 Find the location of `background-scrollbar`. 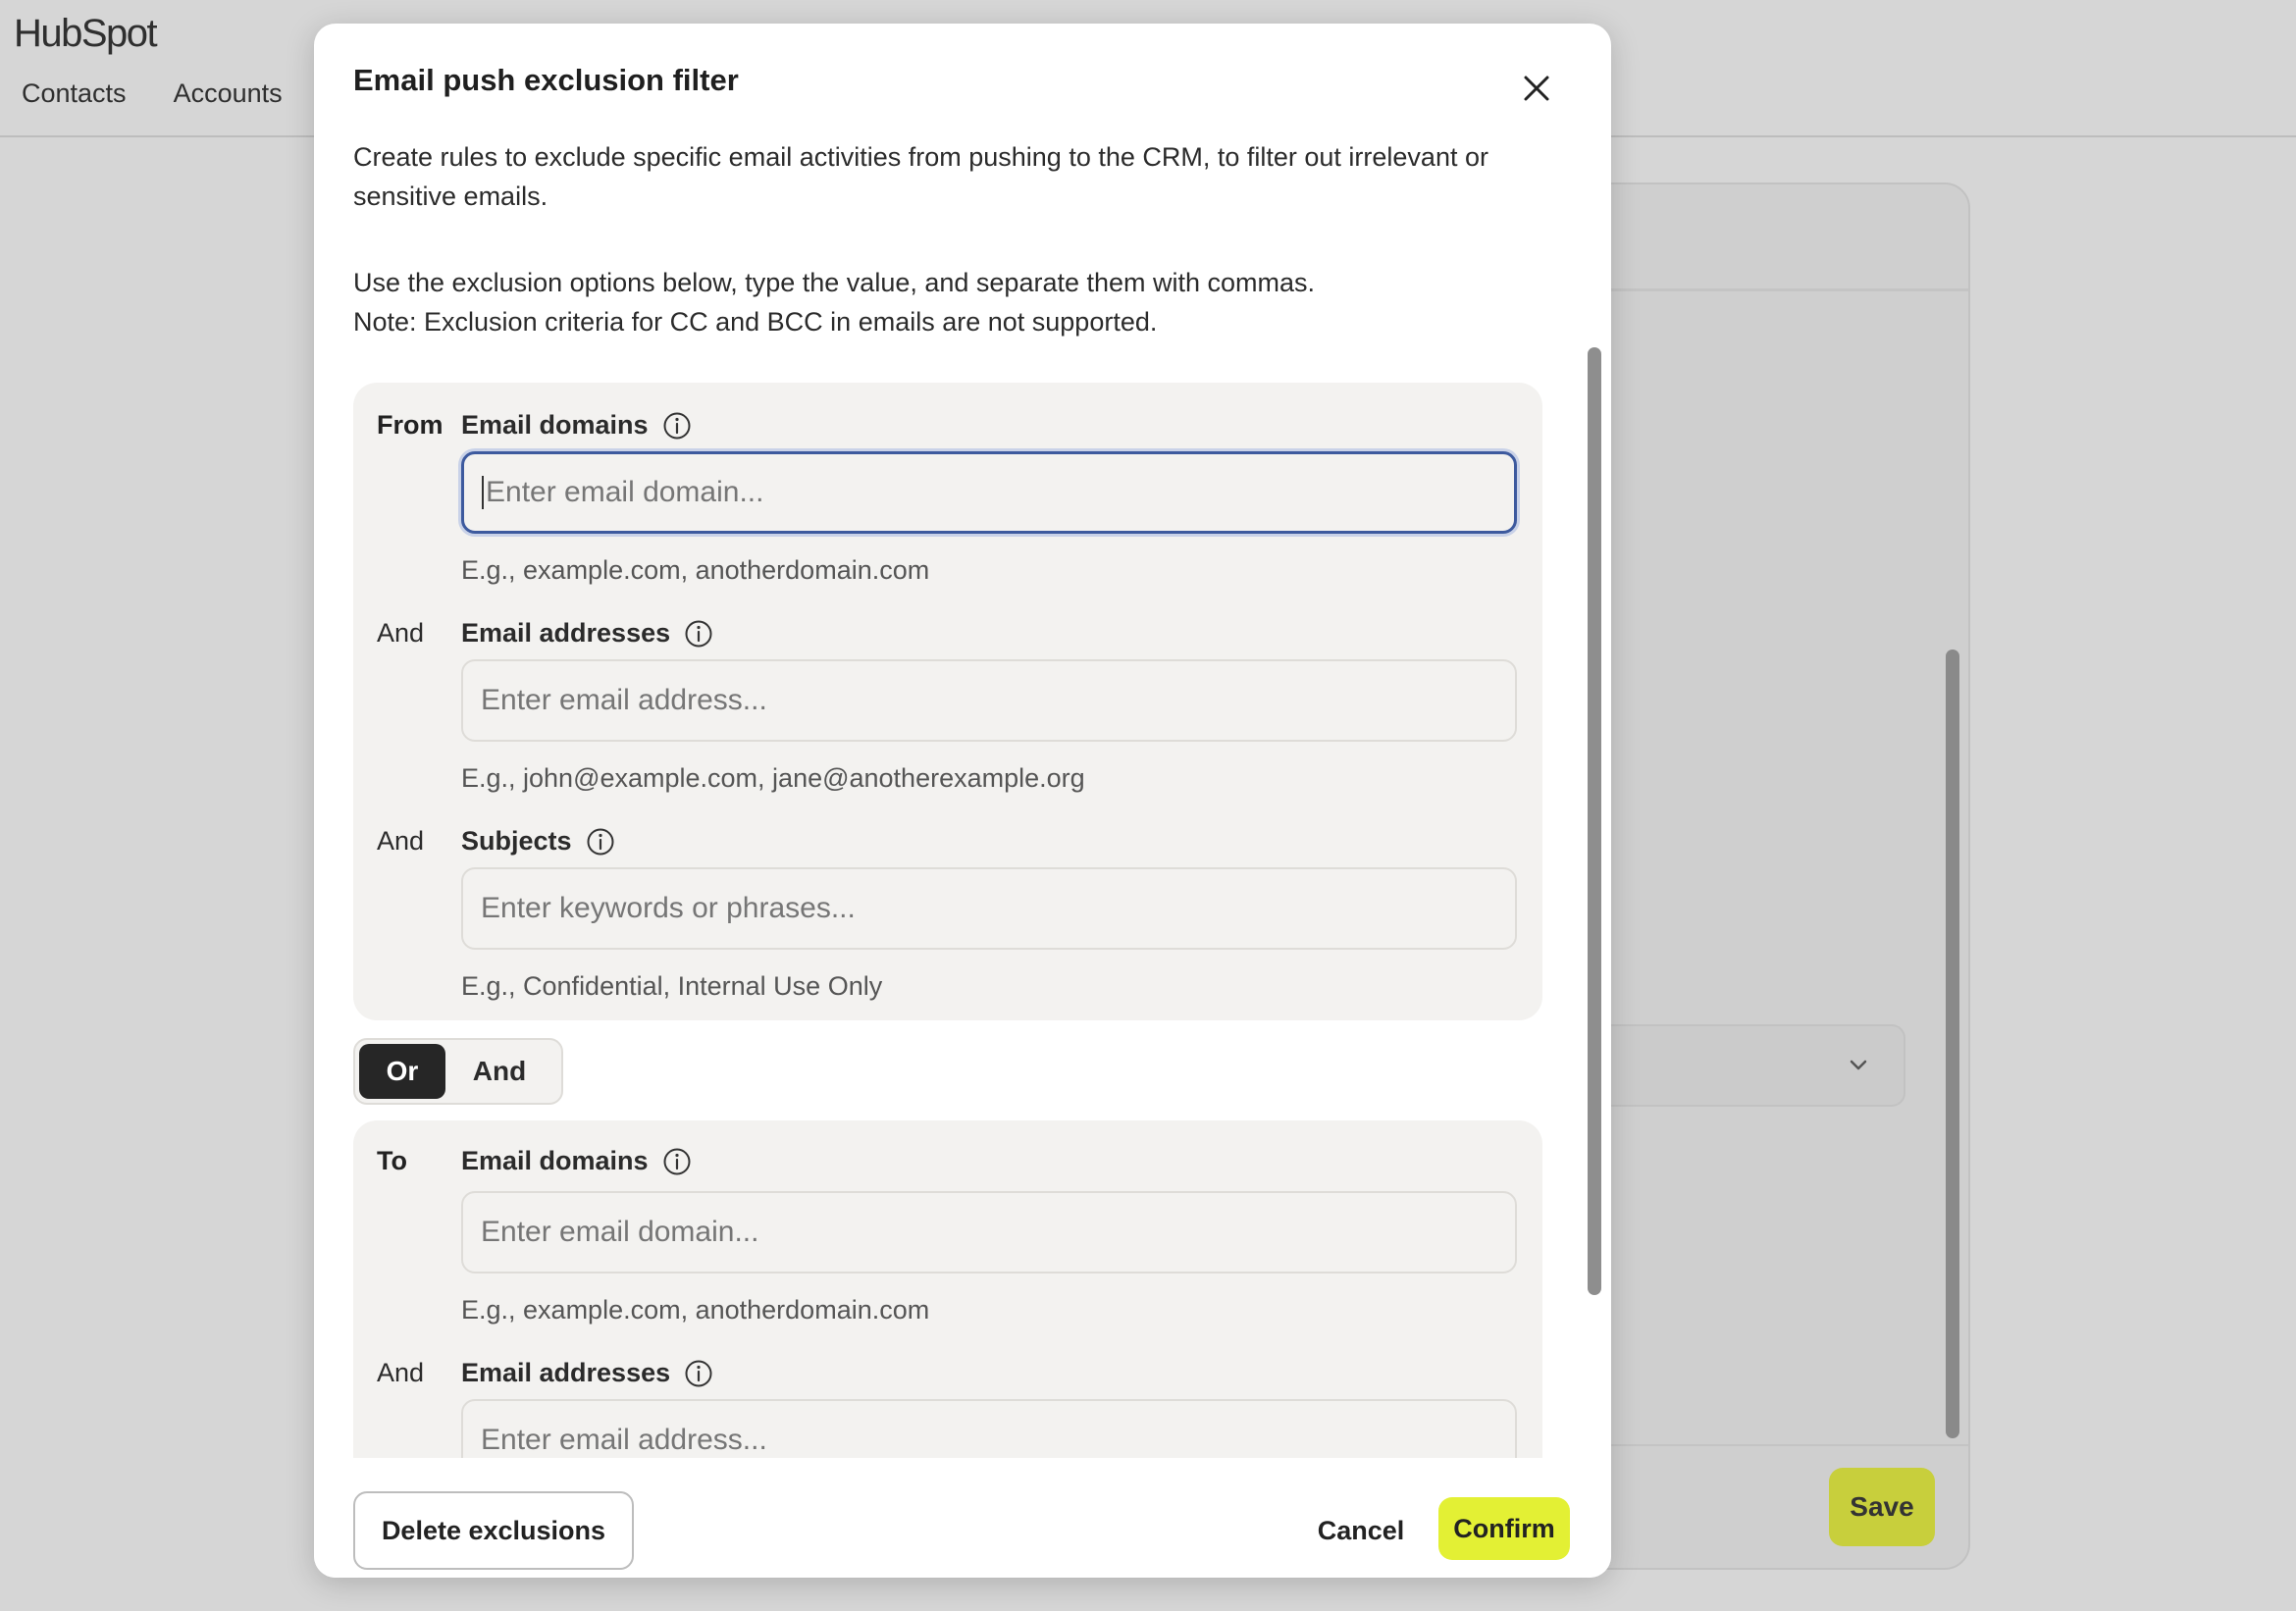

background-scrollbar is located at coordinates (1952, 1044).